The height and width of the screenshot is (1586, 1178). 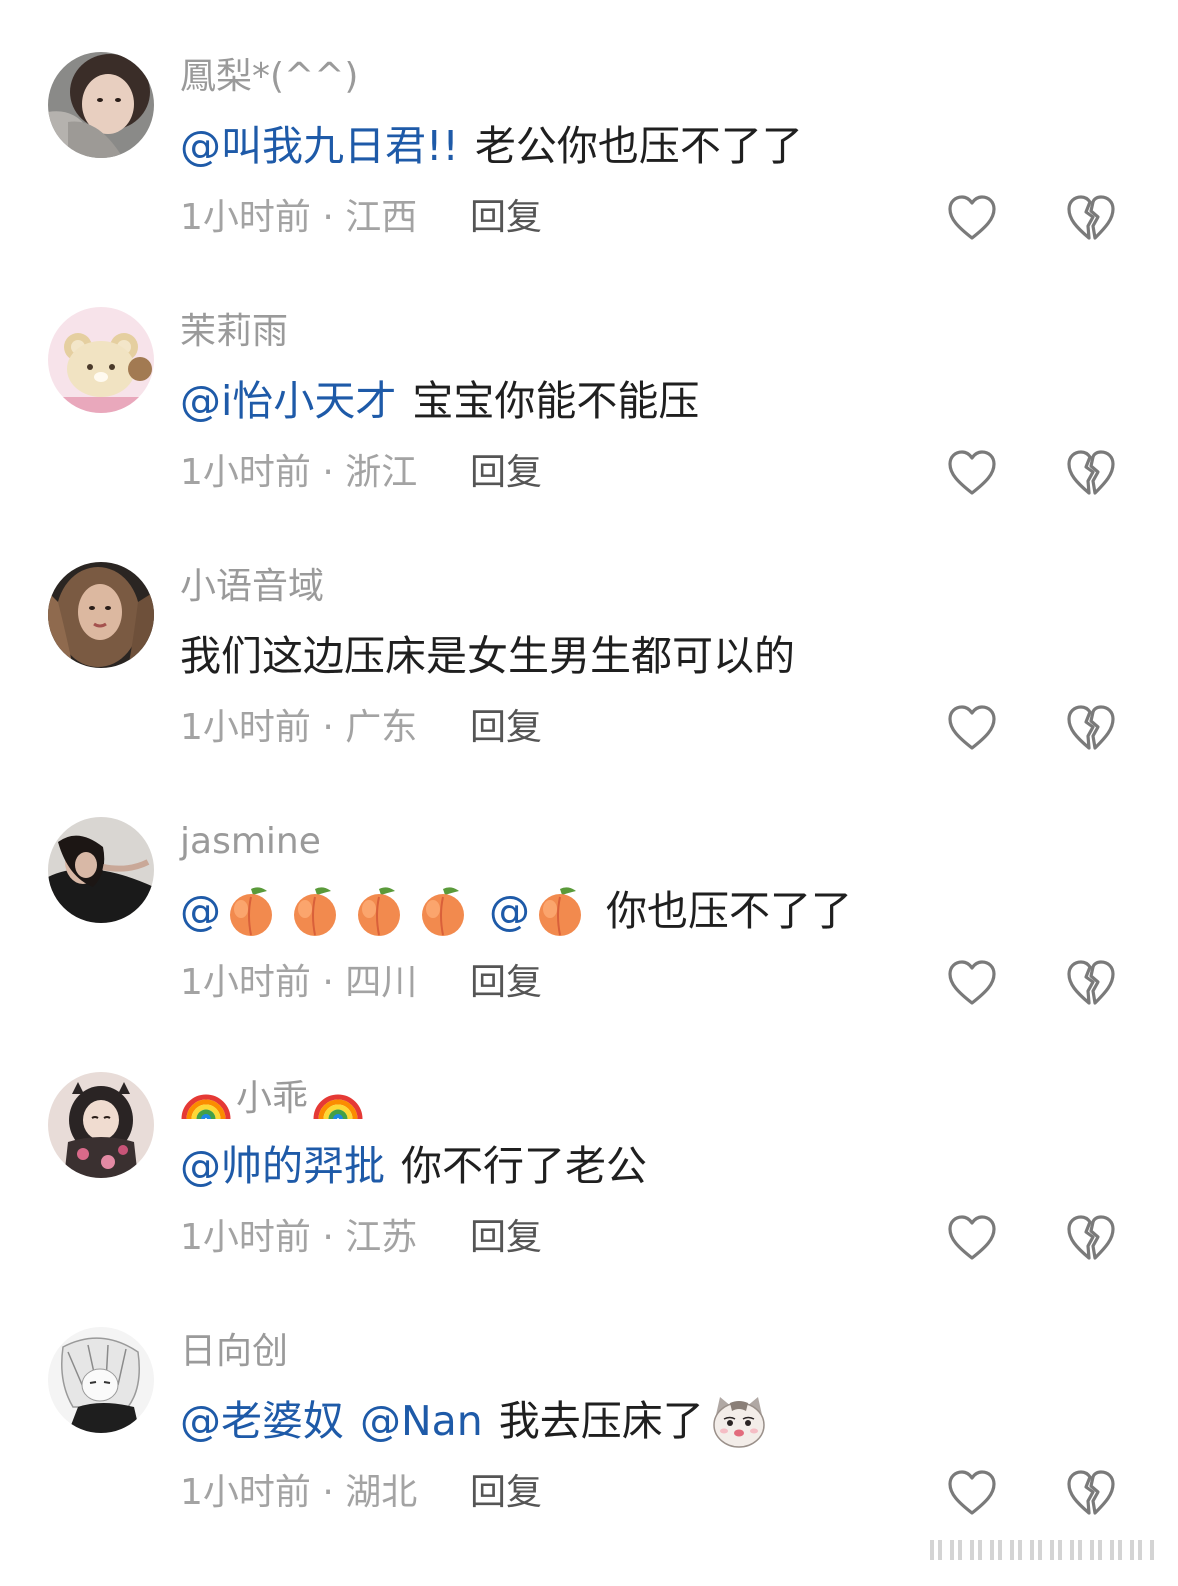 I want to click on watermark-graphic, so click(x=1045, y=1550).